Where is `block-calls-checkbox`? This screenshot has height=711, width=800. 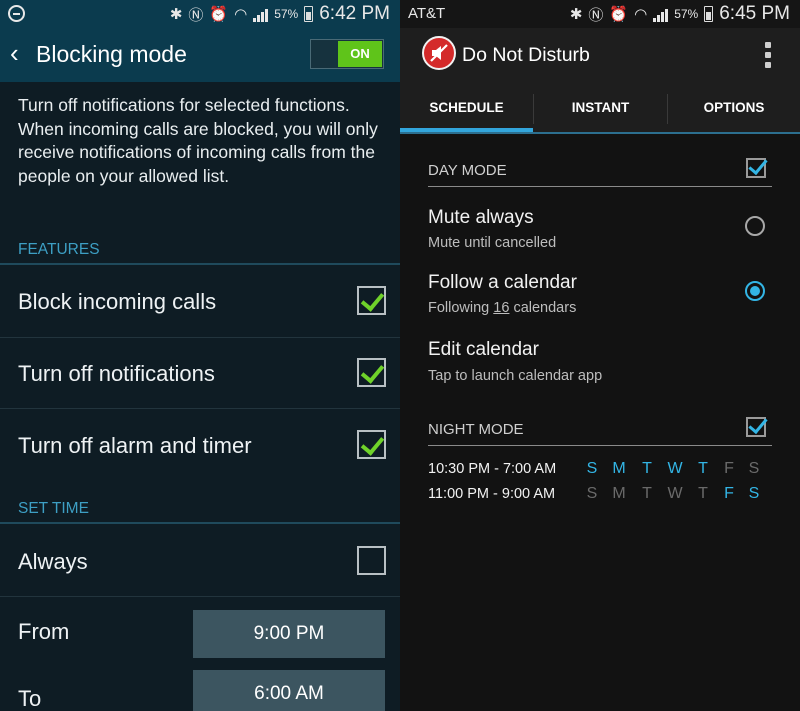 block-calls-checkbox is located at coordinates (371, 300).